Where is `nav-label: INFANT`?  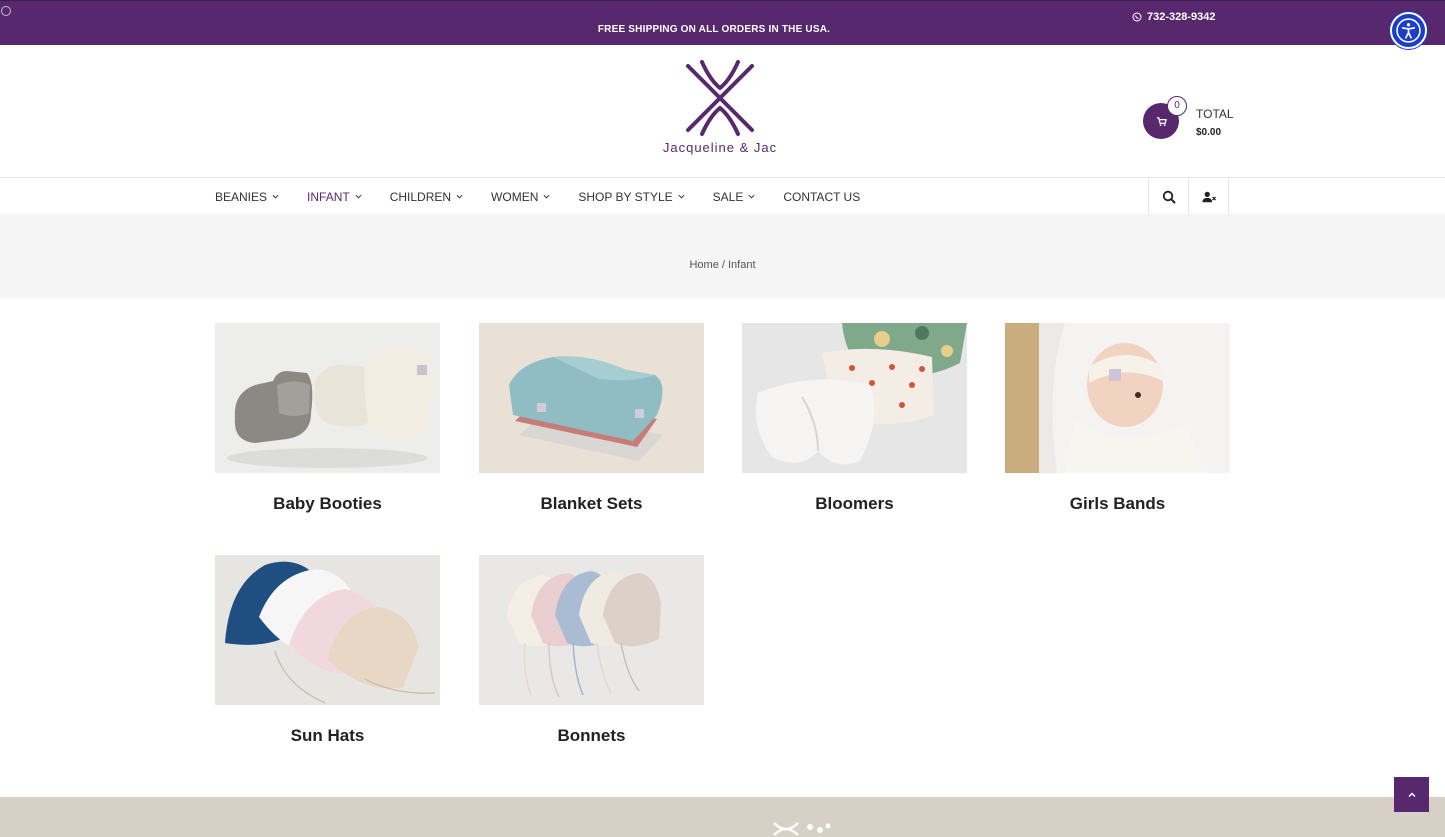 nav-label: INFANT is located at coordinates (328, 196).